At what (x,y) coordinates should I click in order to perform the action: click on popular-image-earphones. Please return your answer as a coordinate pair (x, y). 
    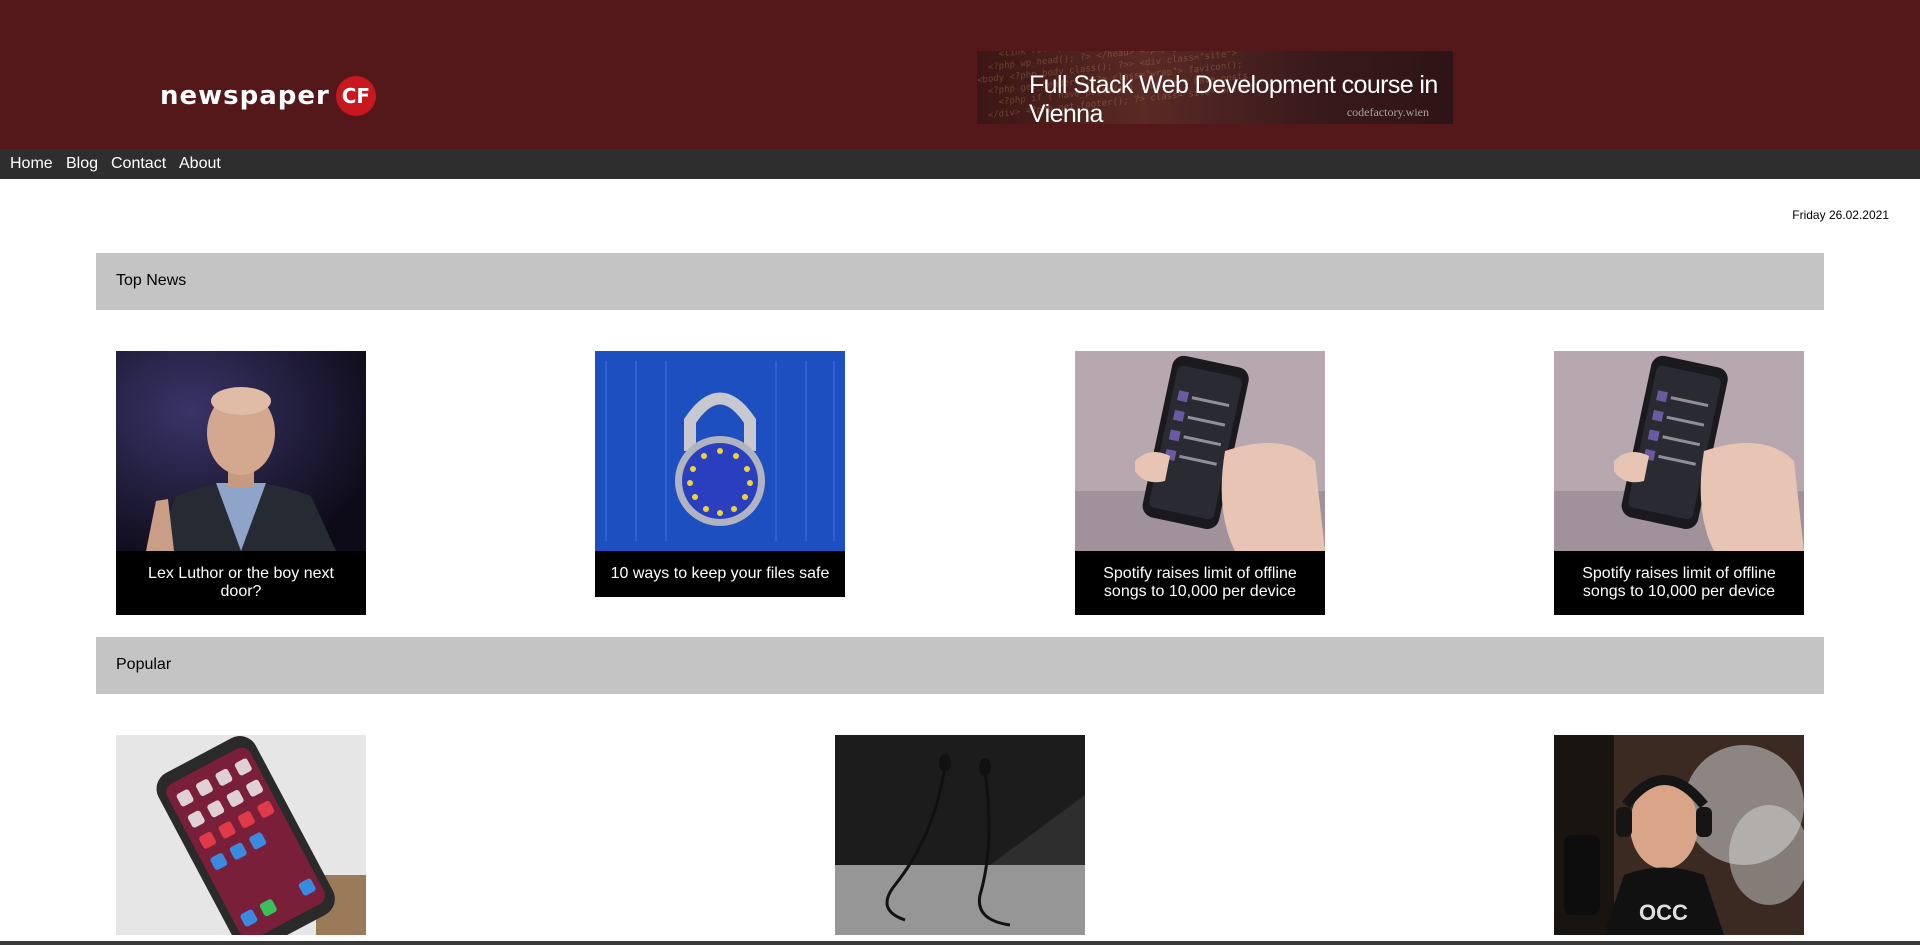
    Looking at the image, I should click on (960, 835).